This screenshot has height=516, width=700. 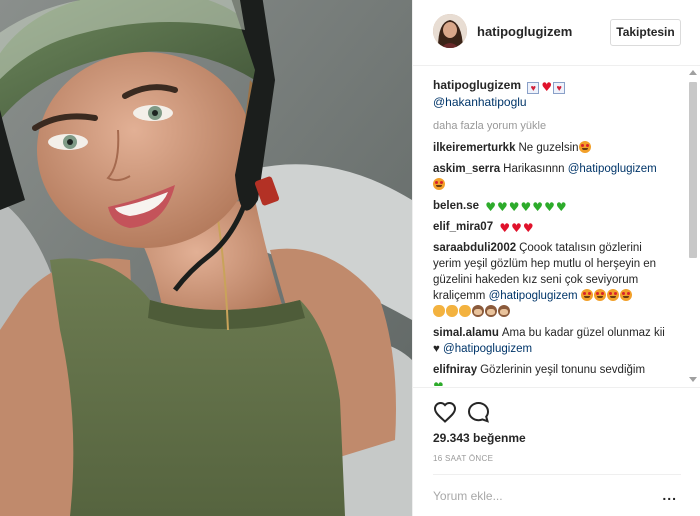 What do you see at coordinates (463, 458) in the screenshot?
I see `post-timestamp: 16 SAAT ÖNCE` at bounding box center [463, 458].